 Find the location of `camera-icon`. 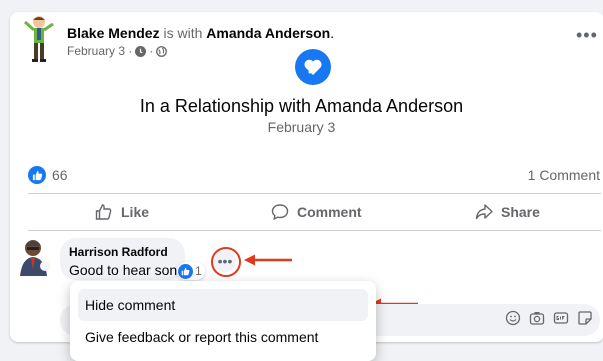

camera-icon is located at coordinates (537, 318).